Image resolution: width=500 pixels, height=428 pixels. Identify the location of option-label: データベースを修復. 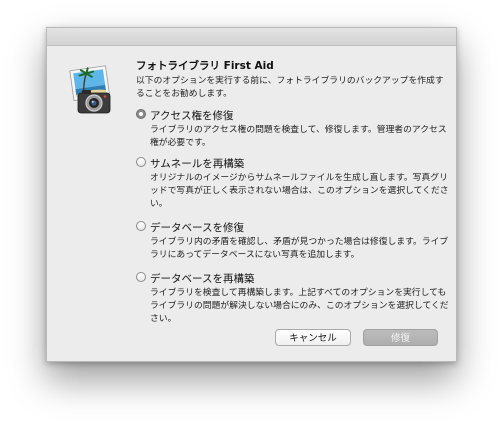
(197, 227).